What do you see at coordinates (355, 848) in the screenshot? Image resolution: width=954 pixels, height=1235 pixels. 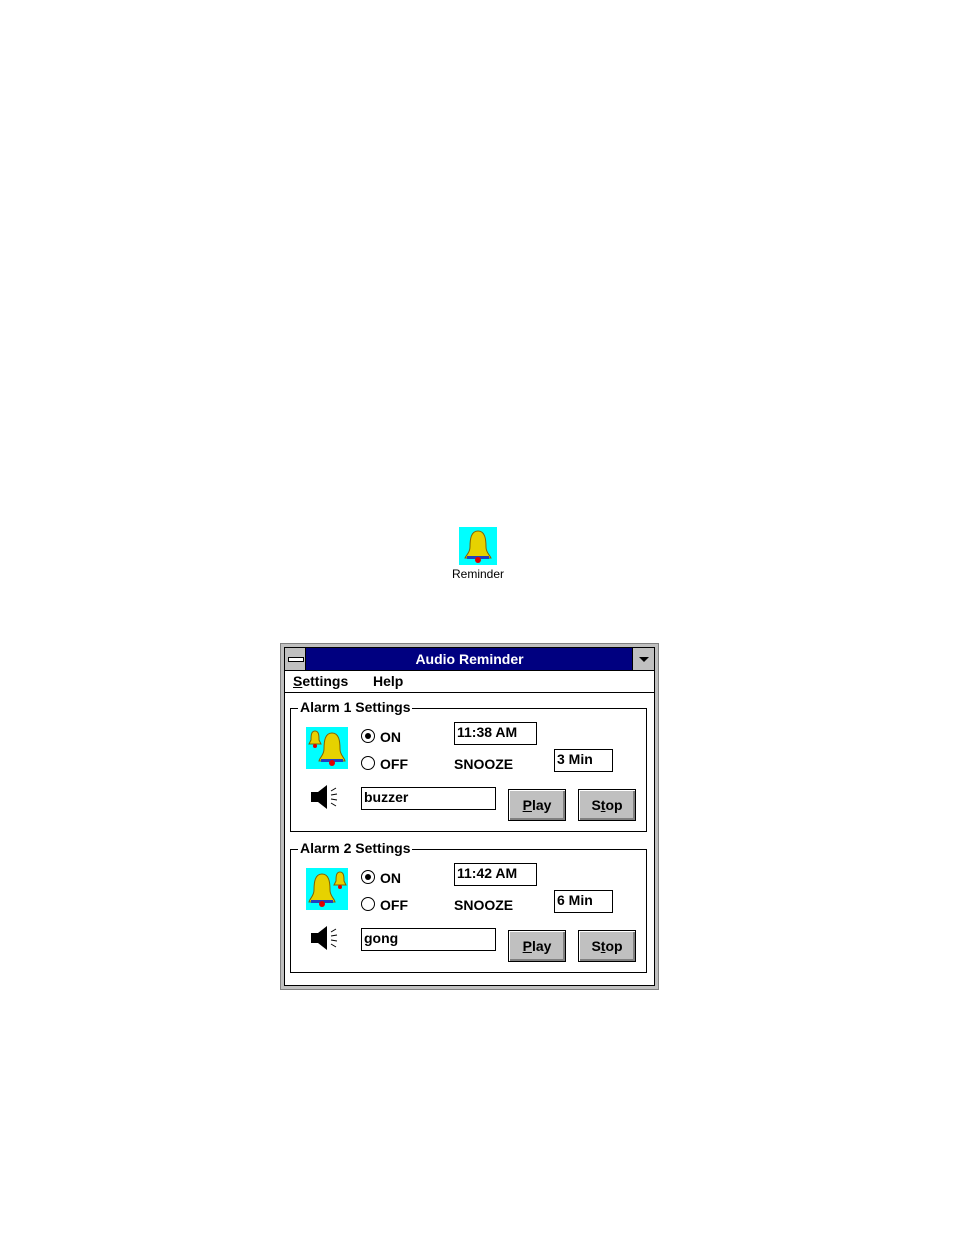 I see `alarm-2-legend: Alarm 2 Settings` at bounding box center [355, 848].